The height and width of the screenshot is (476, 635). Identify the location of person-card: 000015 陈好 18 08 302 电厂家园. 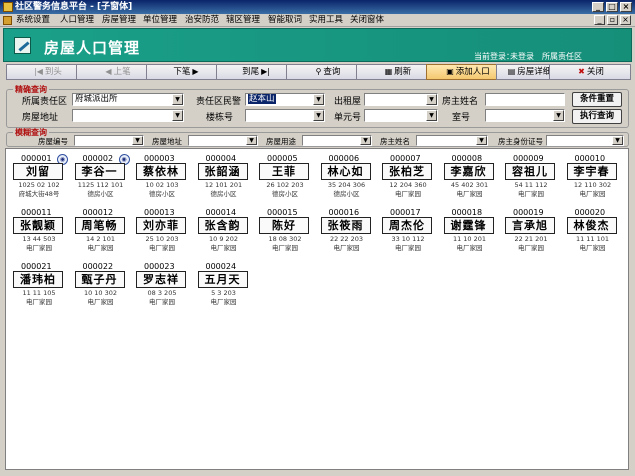
(286, 232).